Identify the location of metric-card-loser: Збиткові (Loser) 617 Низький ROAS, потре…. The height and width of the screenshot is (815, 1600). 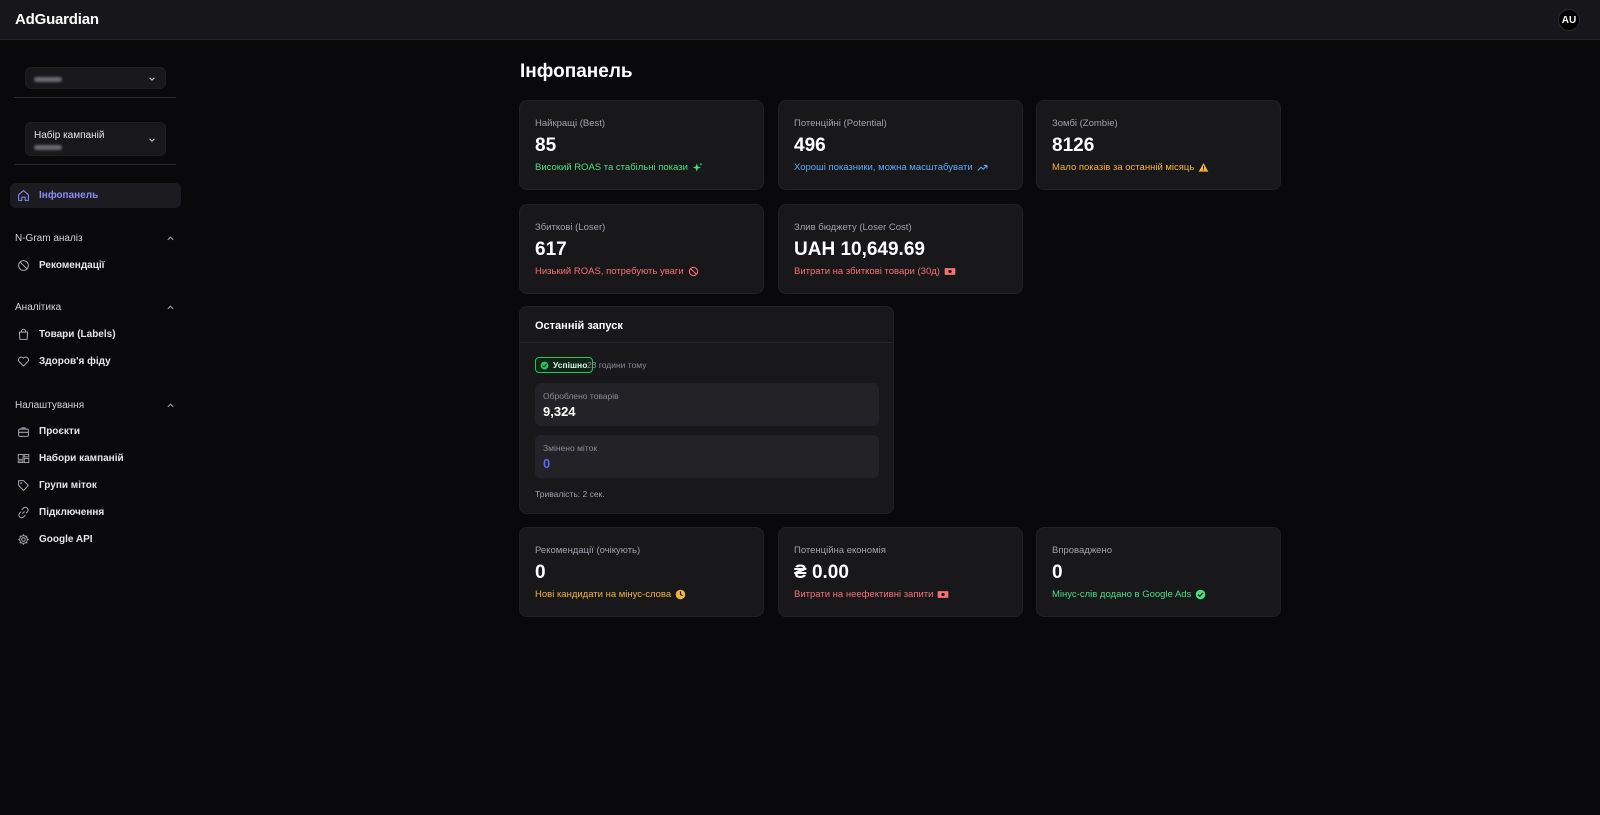
(641, 249).